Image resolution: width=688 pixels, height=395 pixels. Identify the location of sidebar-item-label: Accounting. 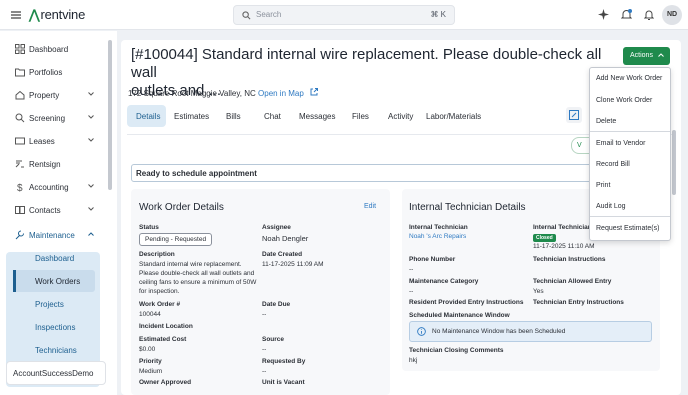
(49, 187).